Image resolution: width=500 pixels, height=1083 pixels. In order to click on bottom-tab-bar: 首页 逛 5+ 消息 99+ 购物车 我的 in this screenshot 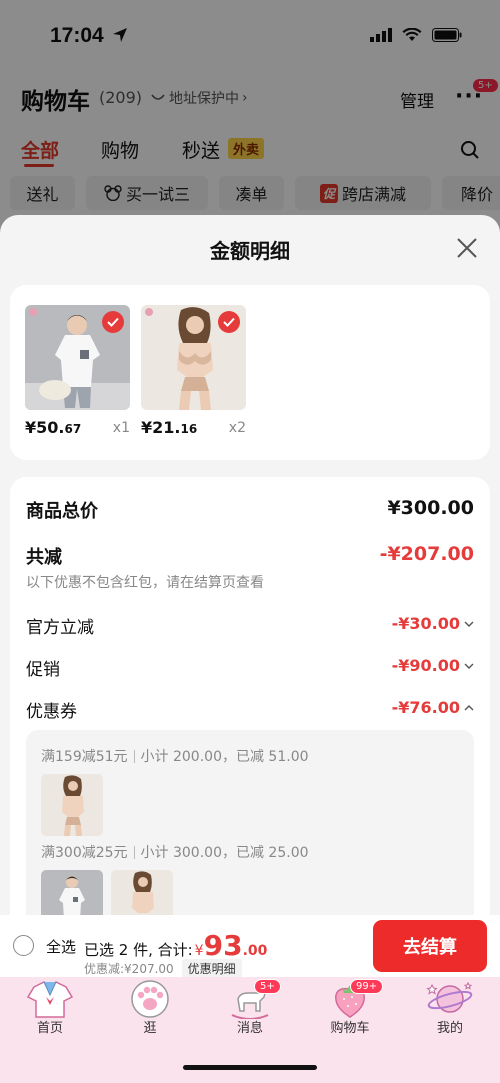, I will do `click(250, 1030)`.